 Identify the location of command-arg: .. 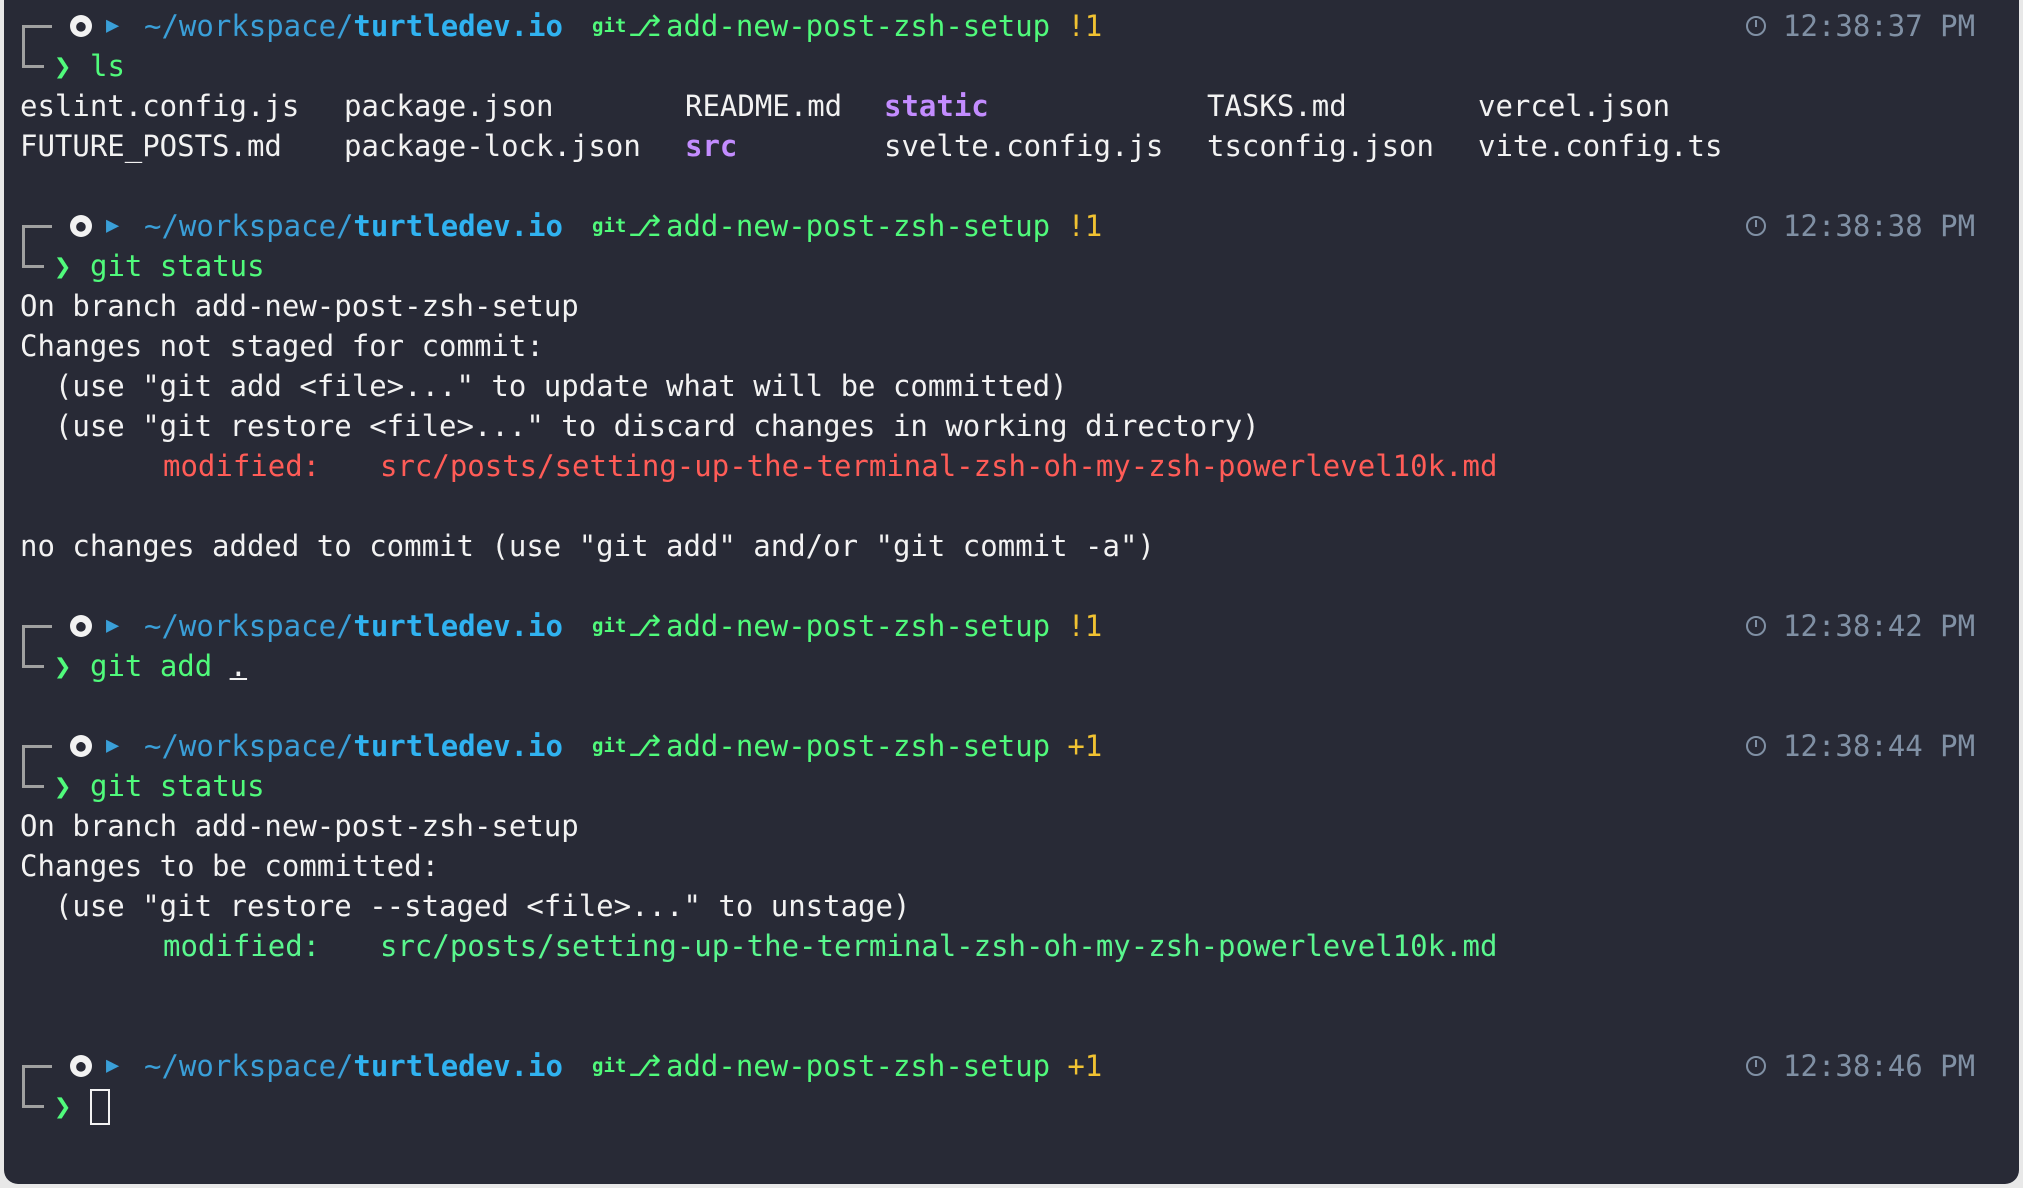
(238, 666).